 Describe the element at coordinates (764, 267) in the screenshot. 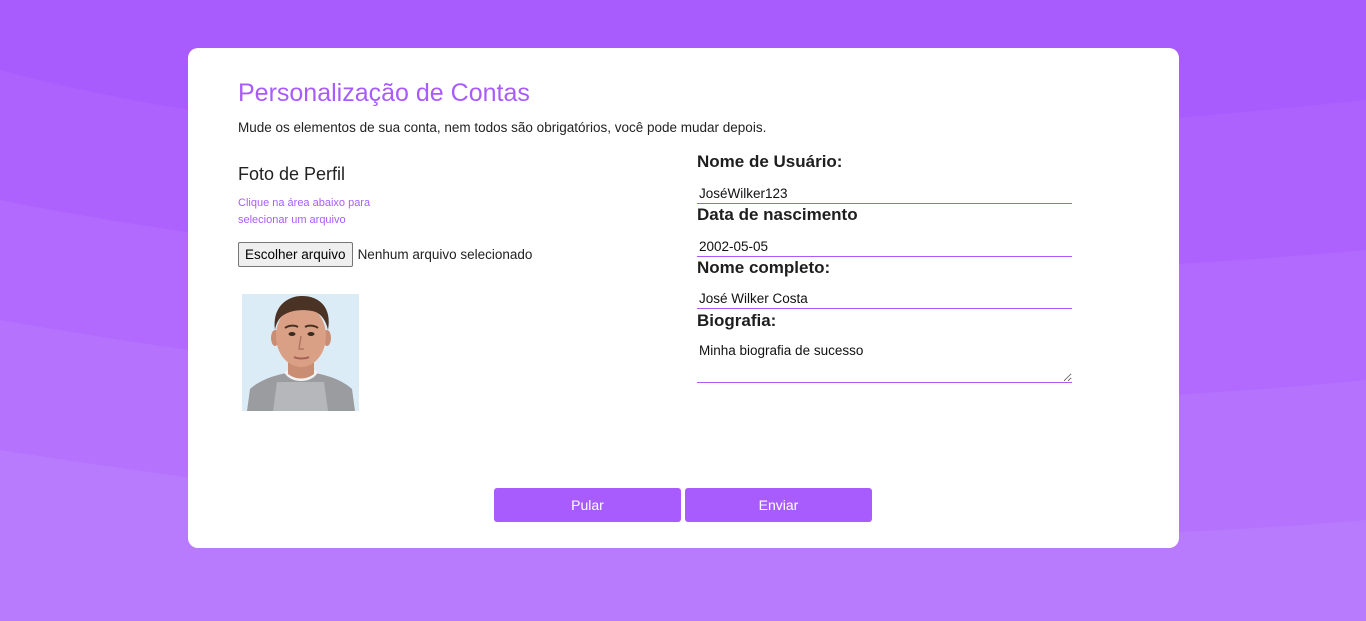

I see `fullname-label: Nome completo:` at that location.